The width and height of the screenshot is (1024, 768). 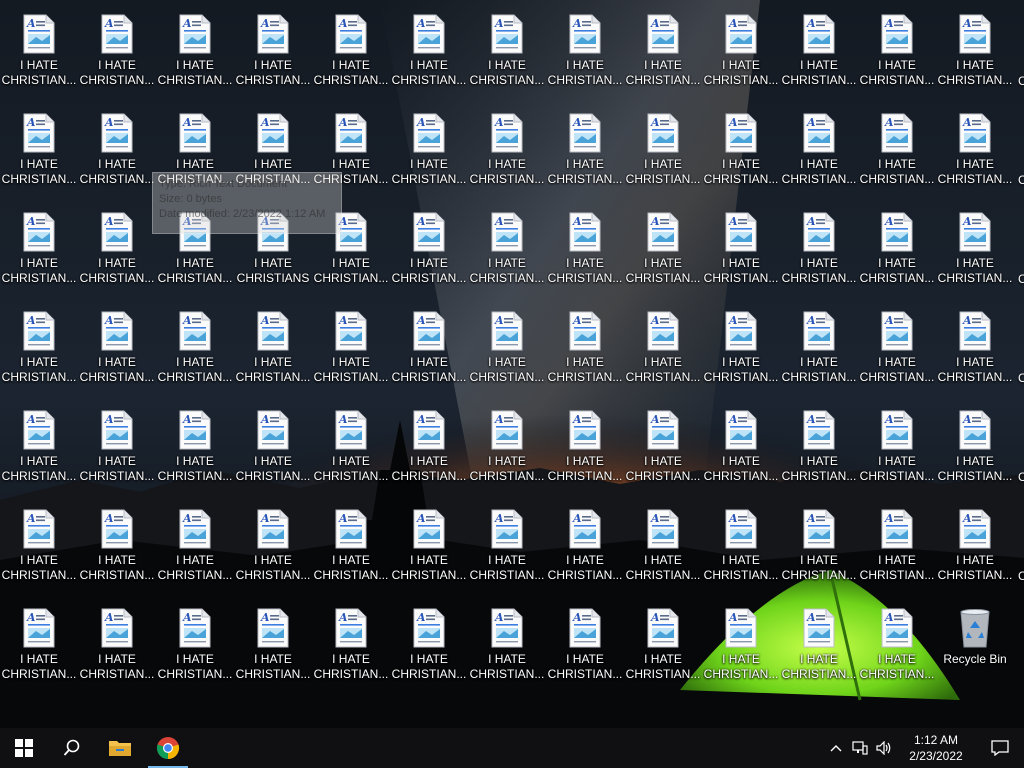 What do you see at coordinates (72, 748) in the screenshot?
I see `search-button` at bounding box center [72, 748].